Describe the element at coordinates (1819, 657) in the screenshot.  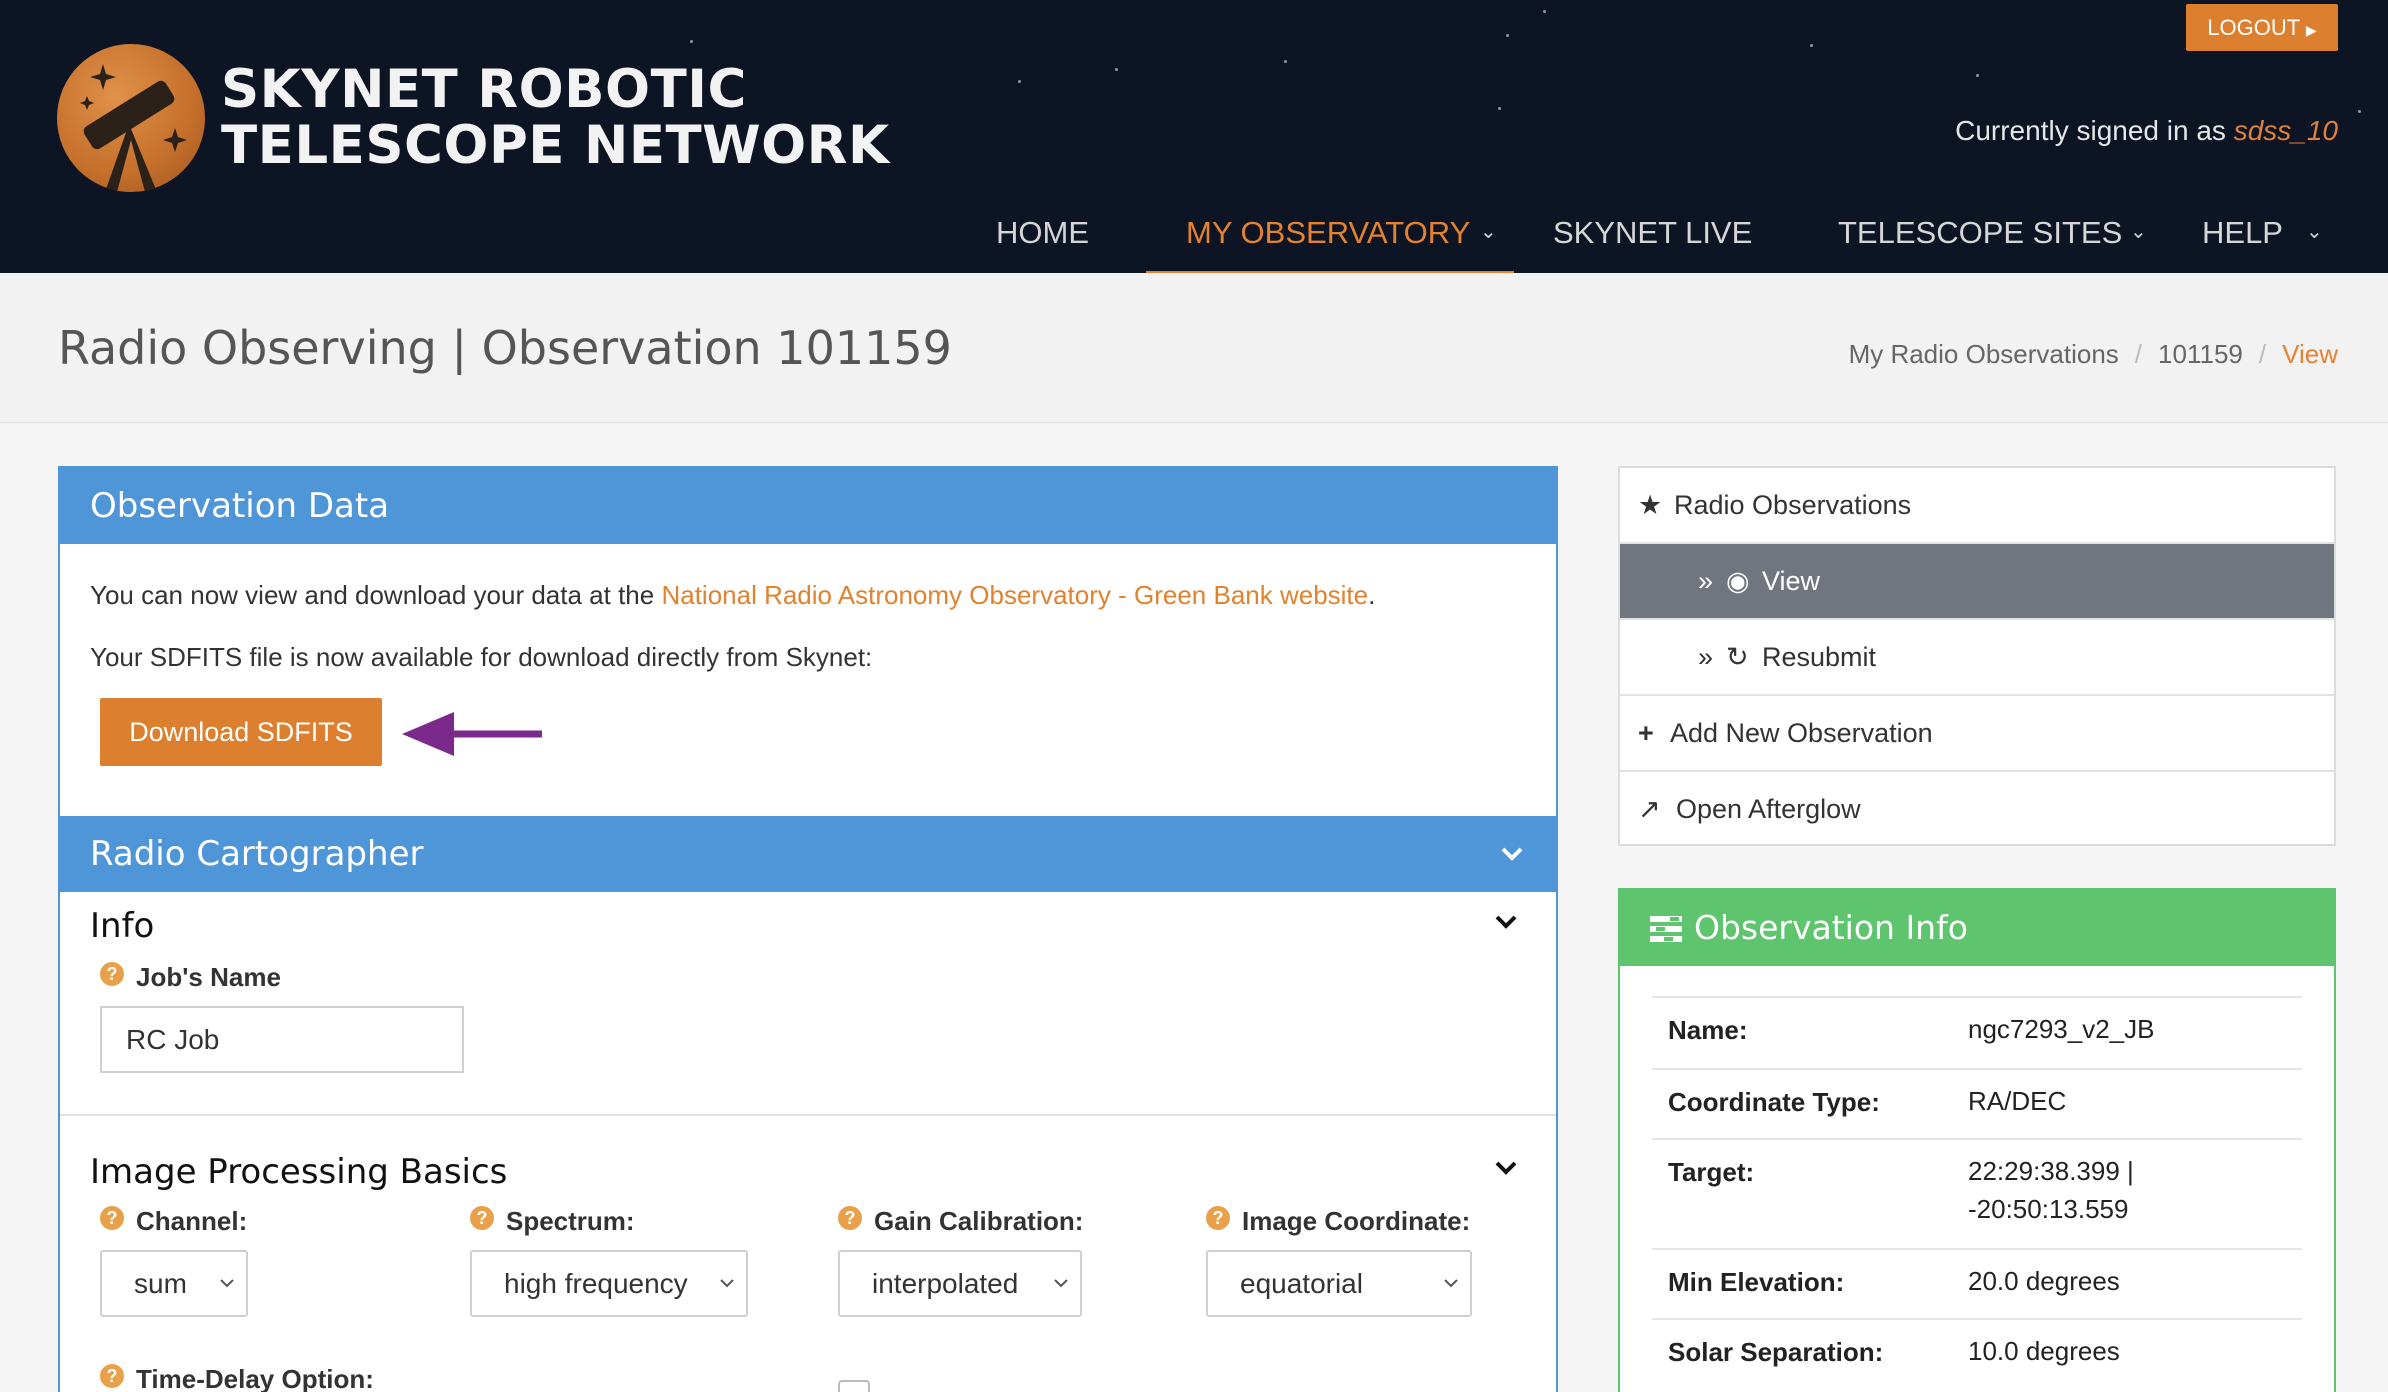
I see `menu-resubmit-label: Resubmit` at that location.